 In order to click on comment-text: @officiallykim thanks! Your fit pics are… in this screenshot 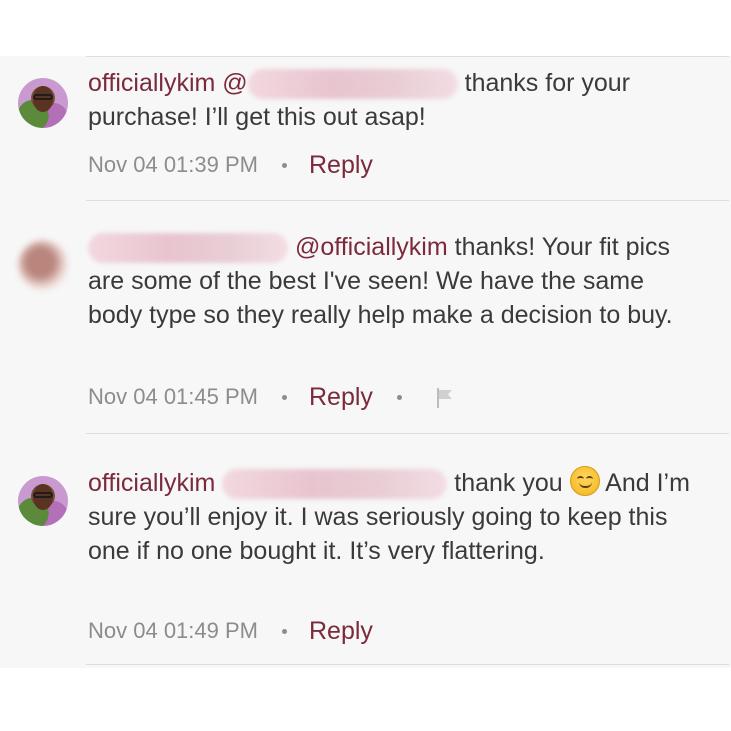, I will do `click(389, 281)`.